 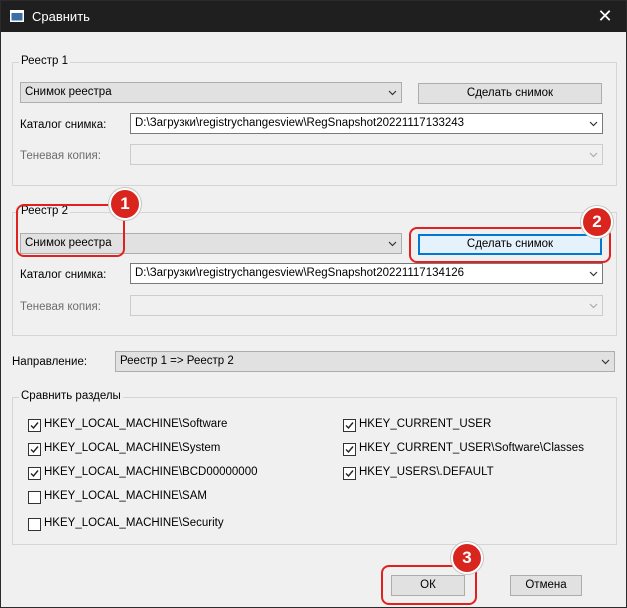 What do you see at coordinates (467, 558) in the screenshot?
I see `annotation-badge-3: 3` at bounding box center [467, 558].